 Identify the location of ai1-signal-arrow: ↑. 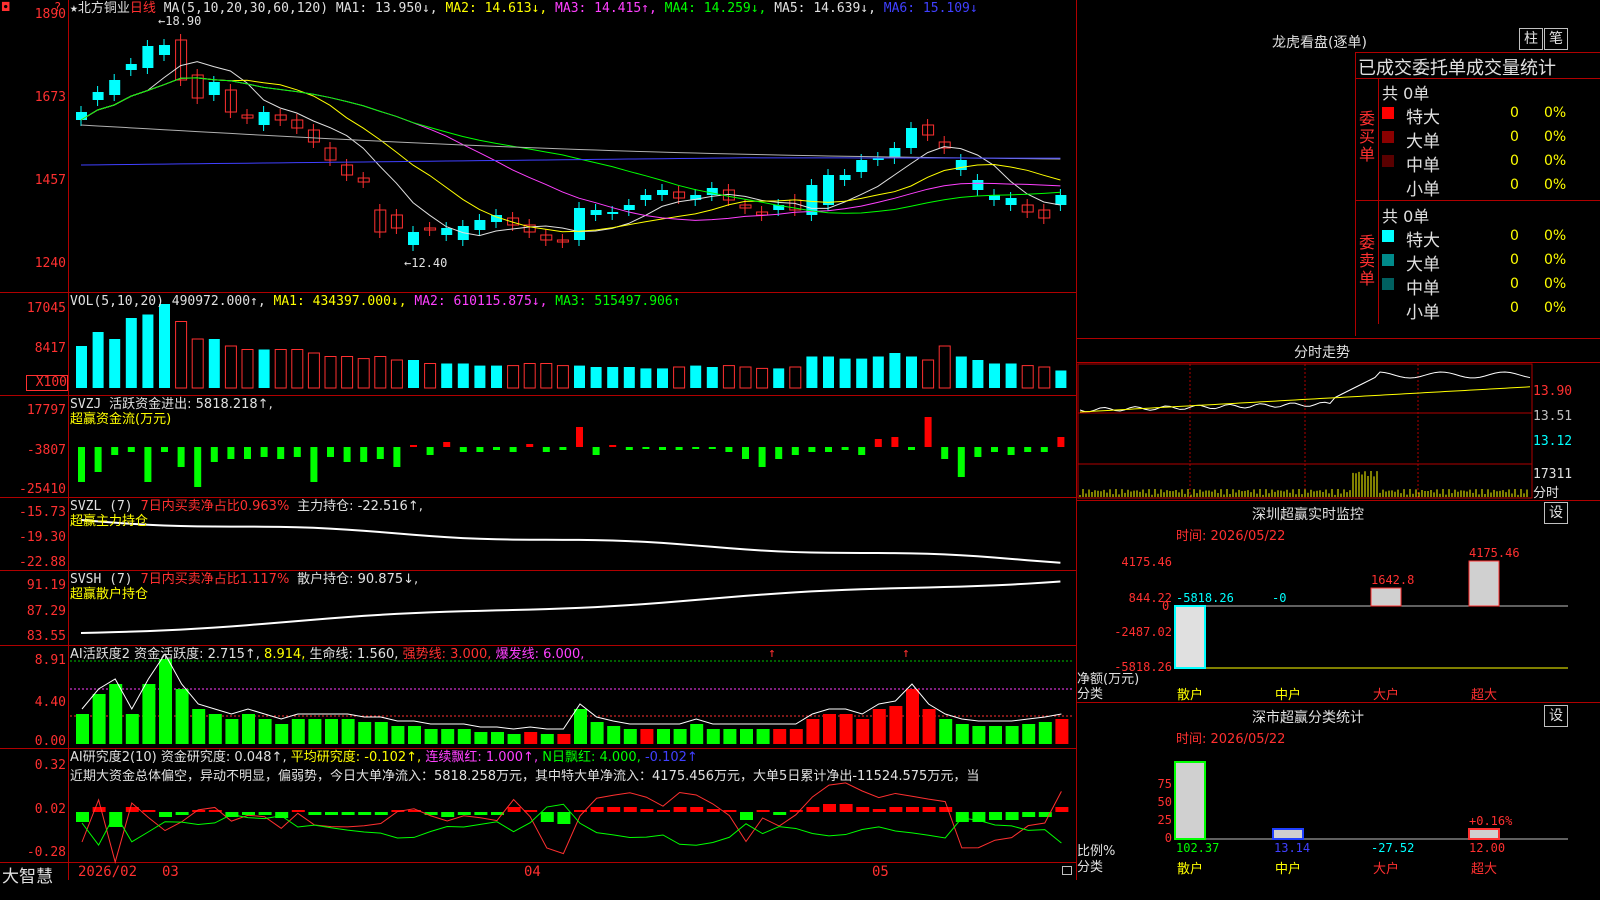
(772, 653).